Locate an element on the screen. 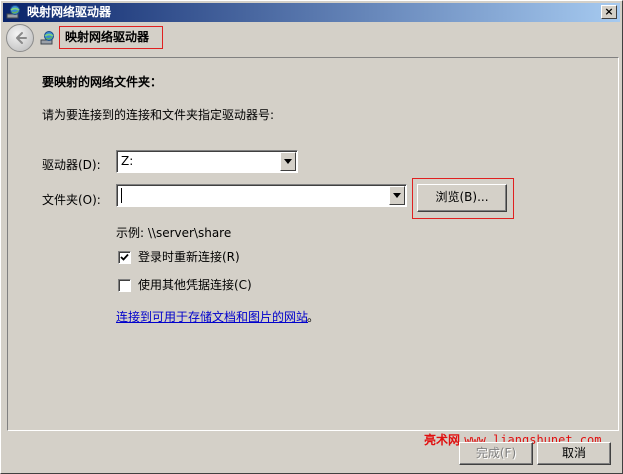  instruction-text: 请为要连接到的连接和文件夹指定驱动器号: is located at coordinates (158, 115).